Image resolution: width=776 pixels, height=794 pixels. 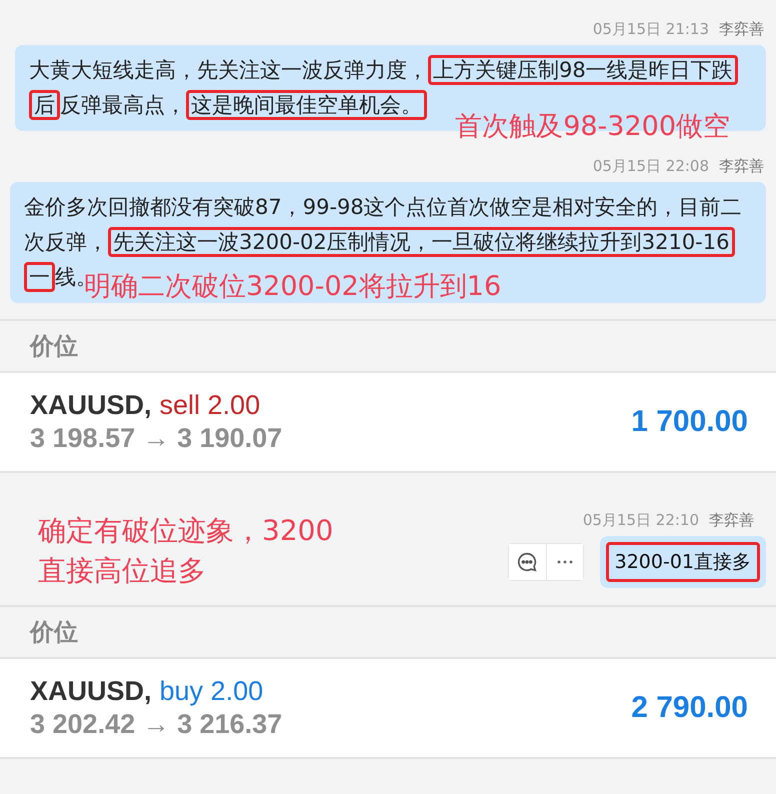 What do you see at coordinates (683, 562) in the screenshot?
I see `message-bubble: 3200-01直接多` at bounding box center [683, 562].